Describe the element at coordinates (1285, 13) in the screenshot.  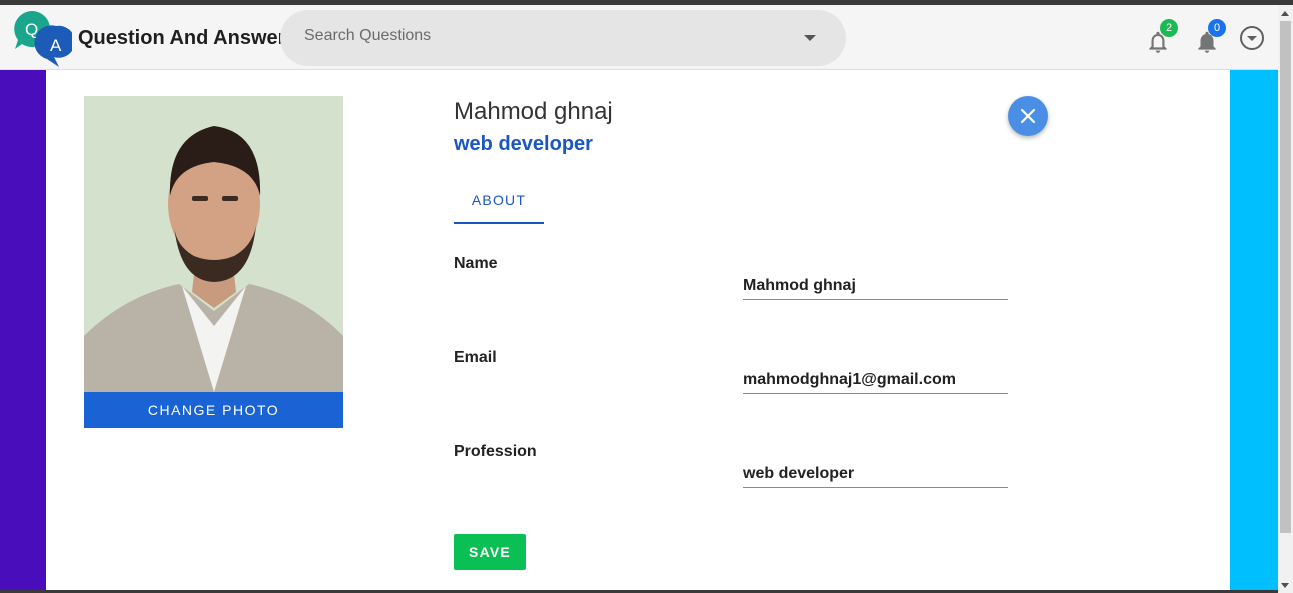
I see `scroll-up-arrow-icon` at that location.